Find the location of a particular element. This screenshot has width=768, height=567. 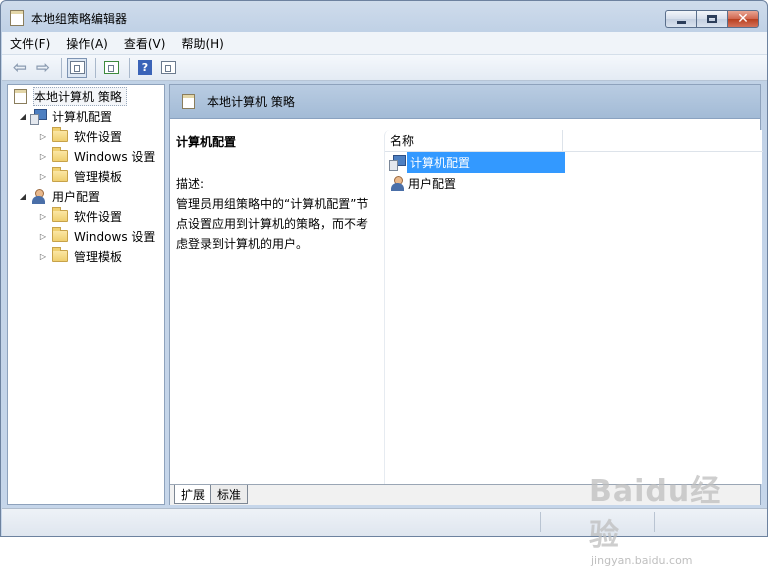

tree-item-label: 用户配置 is located at coordinates (76, 196).